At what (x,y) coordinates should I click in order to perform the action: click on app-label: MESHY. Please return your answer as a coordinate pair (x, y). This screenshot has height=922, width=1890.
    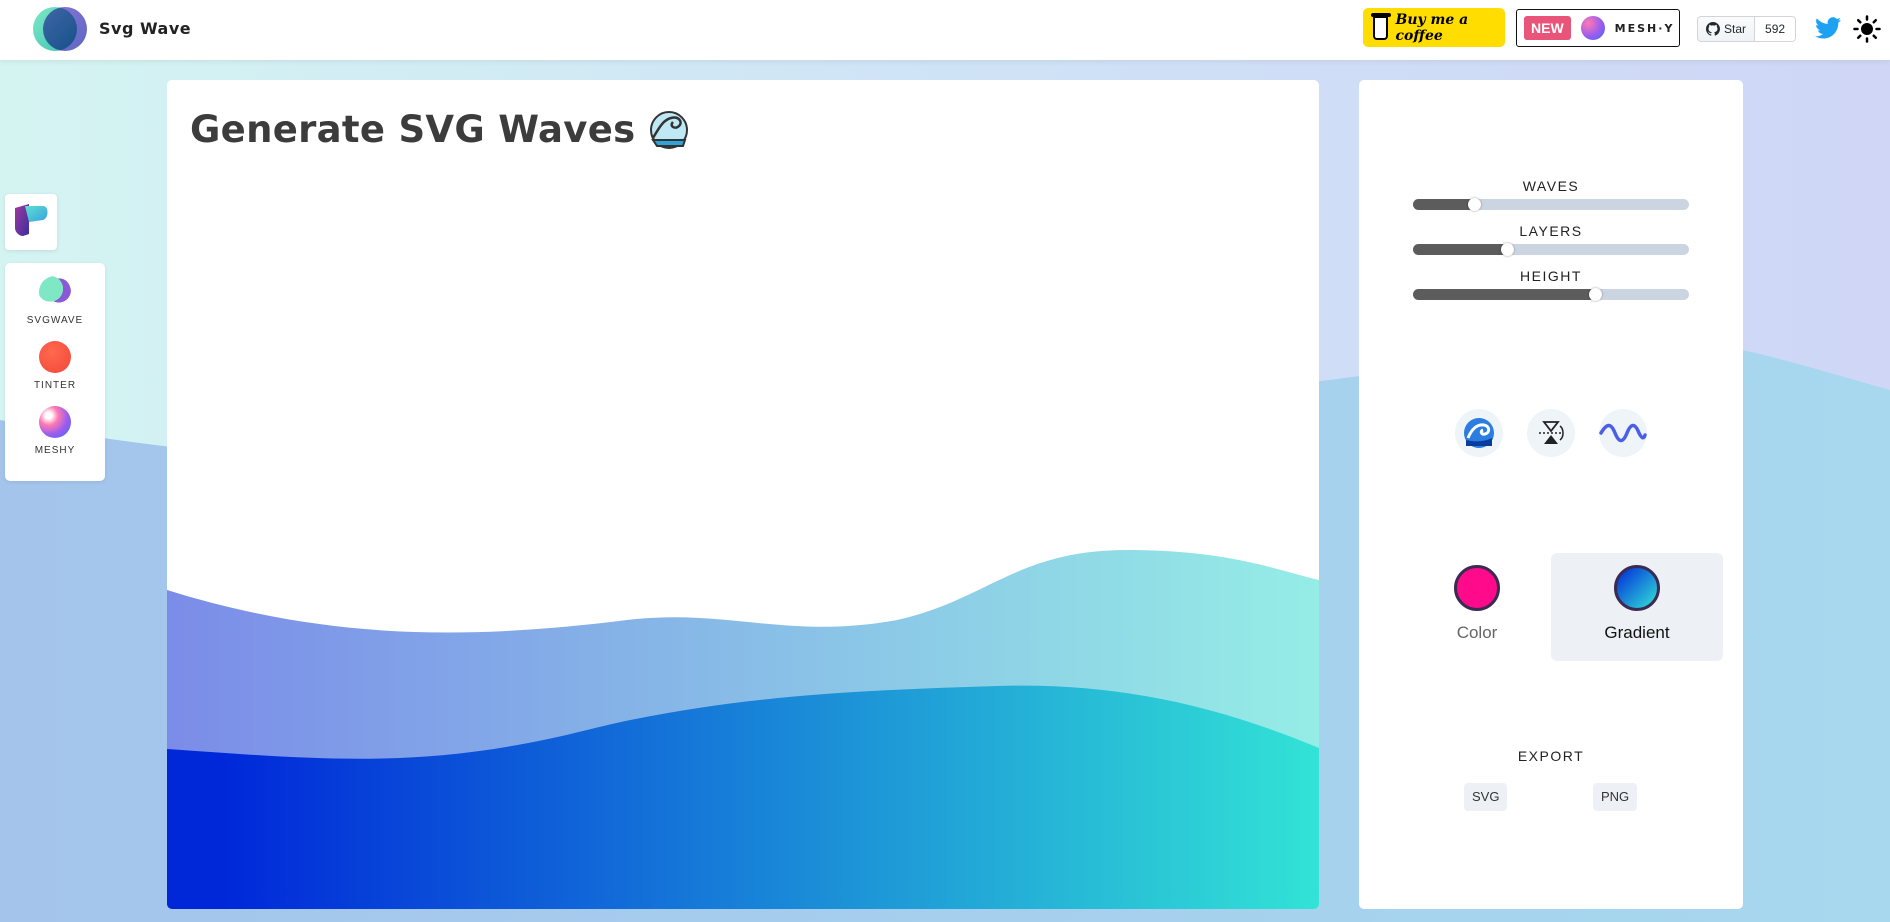
    Looking at the image, I should click on (55, 450).